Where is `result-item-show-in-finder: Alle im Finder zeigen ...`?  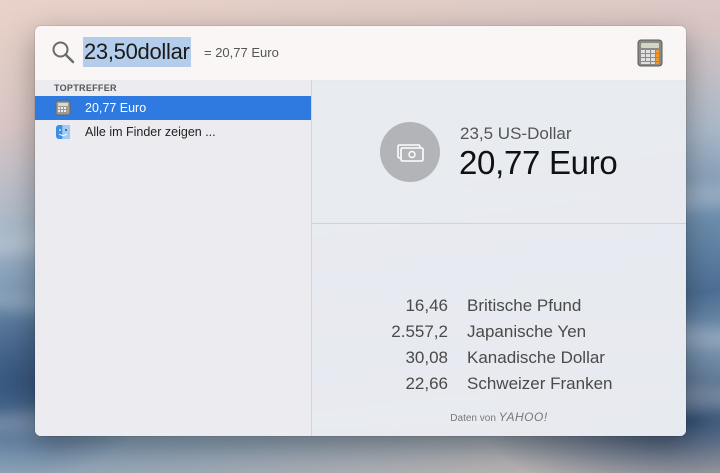 result-item-show-in-finder: Alle im Finder zeigen ... is located at coordinates (173, 132).